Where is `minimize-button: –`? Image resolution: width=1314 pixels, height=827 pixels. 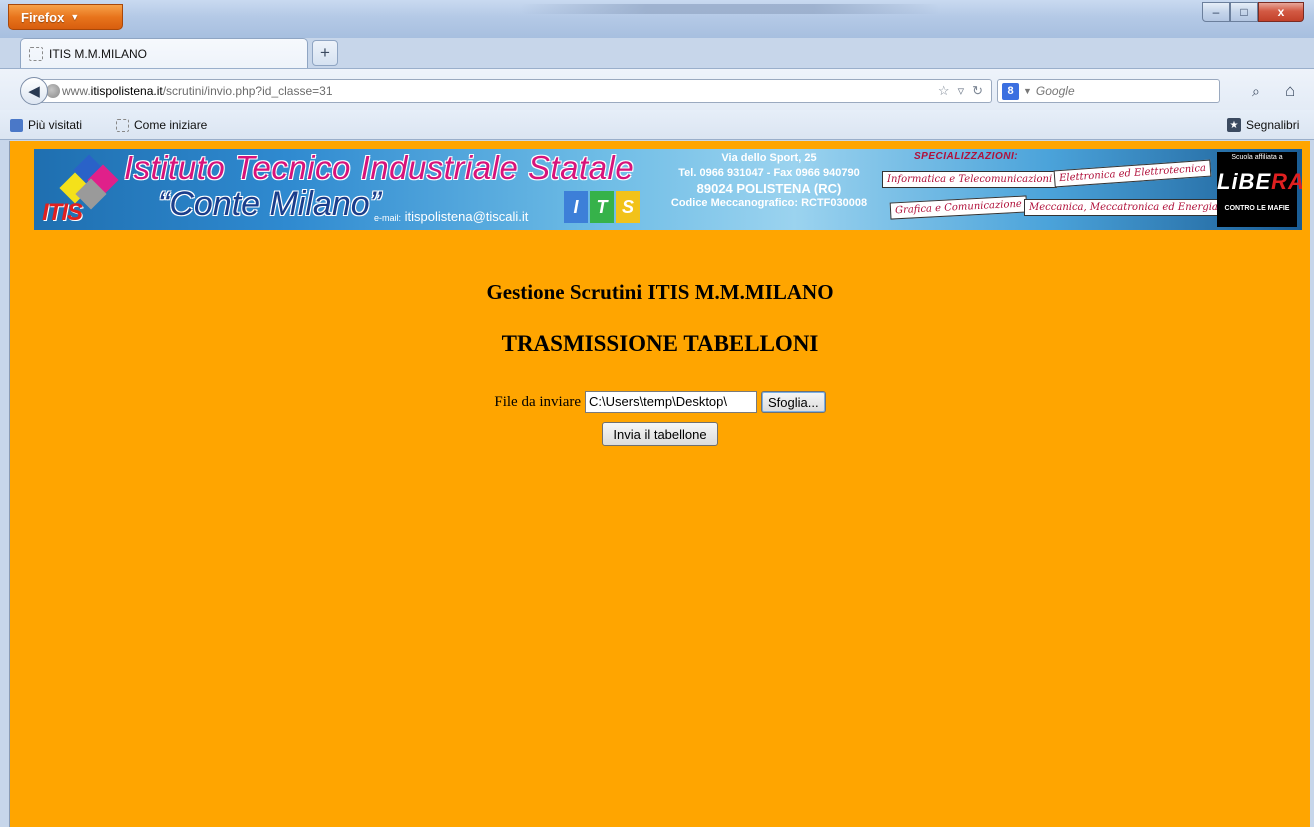
minimize-button: – is located at coordinates (1216, 12).